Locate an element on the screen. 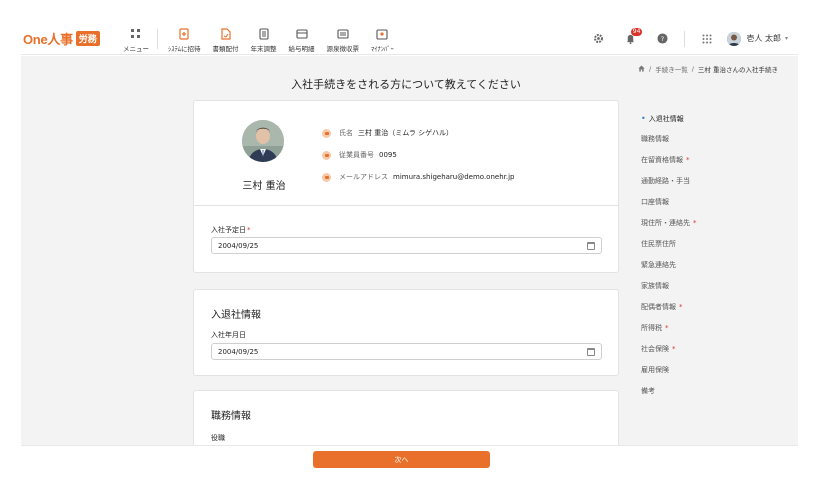  payslip-icon is located at coordinates (302, 34).